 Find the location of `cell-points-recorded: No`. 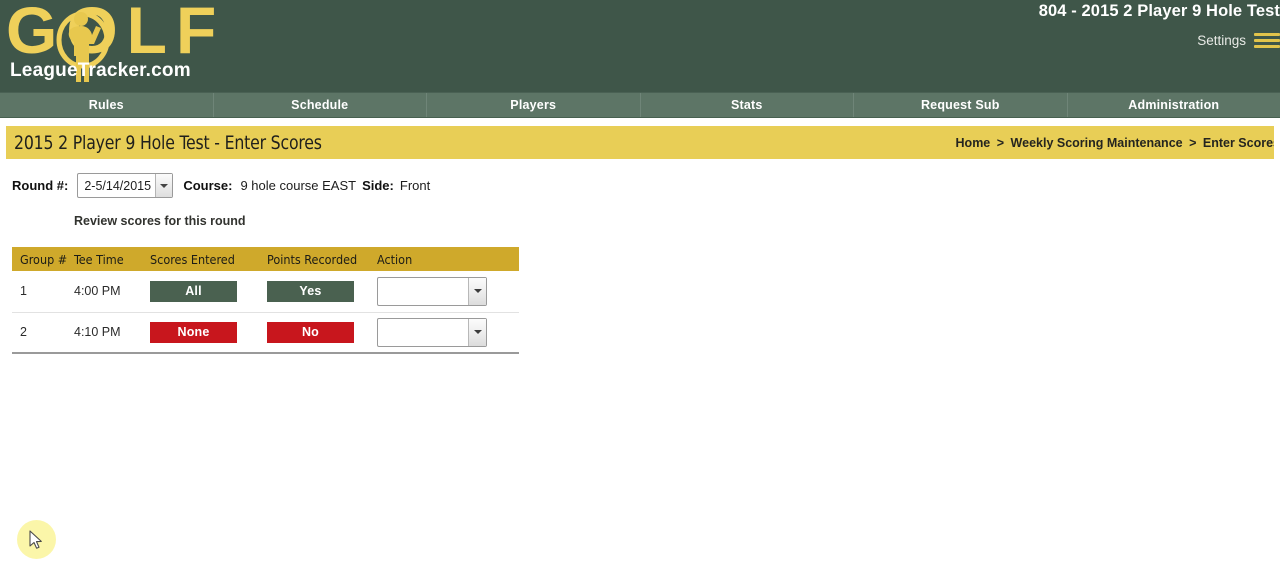

cell-points-recorded: No is located at coordinates (314, 333).